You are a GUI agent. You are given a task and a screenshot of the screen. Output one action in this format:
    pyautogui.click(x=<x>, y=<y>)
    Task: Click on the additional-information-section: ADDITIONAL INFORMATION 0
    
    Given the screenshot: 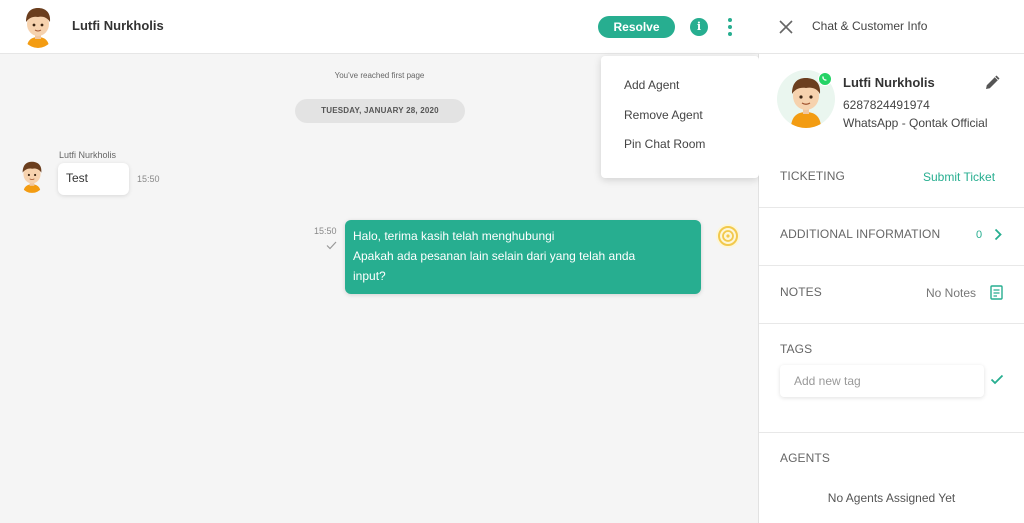 What is the action you would take?
    pyautogui.click(x=891, y=237)
    